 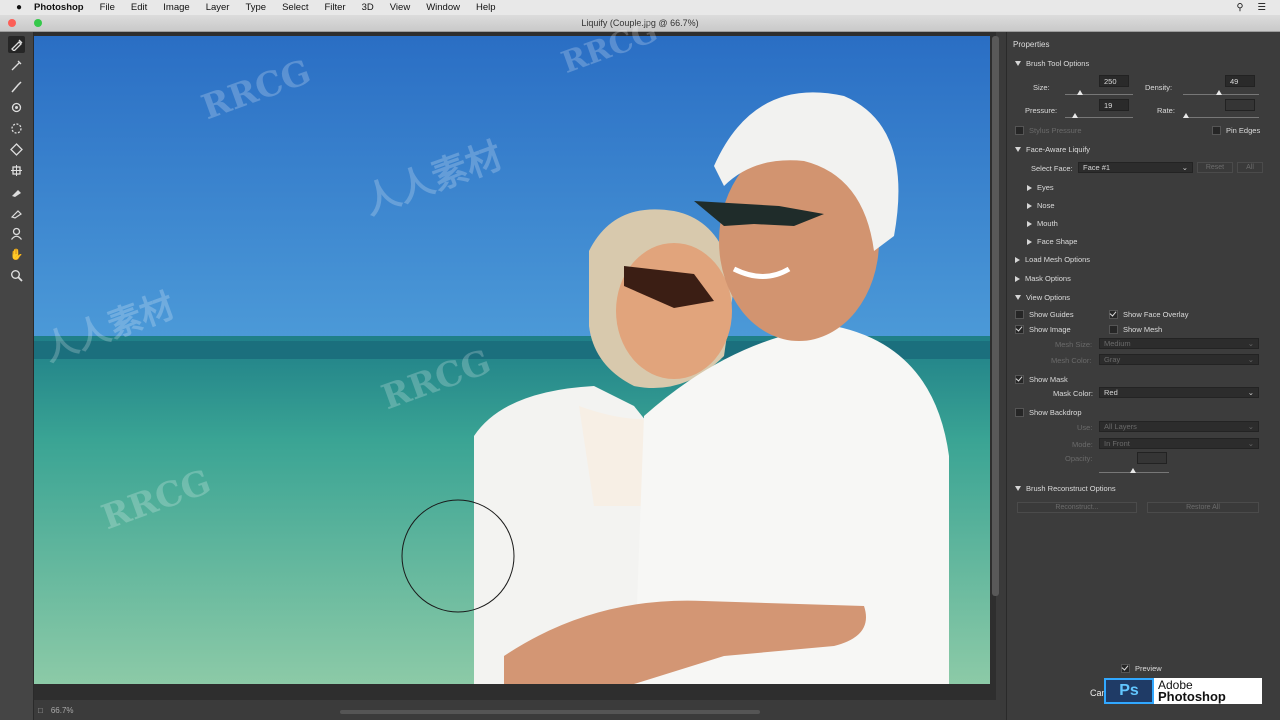 I want to click on push-left-tool-icon, so click(x=16, y=170).